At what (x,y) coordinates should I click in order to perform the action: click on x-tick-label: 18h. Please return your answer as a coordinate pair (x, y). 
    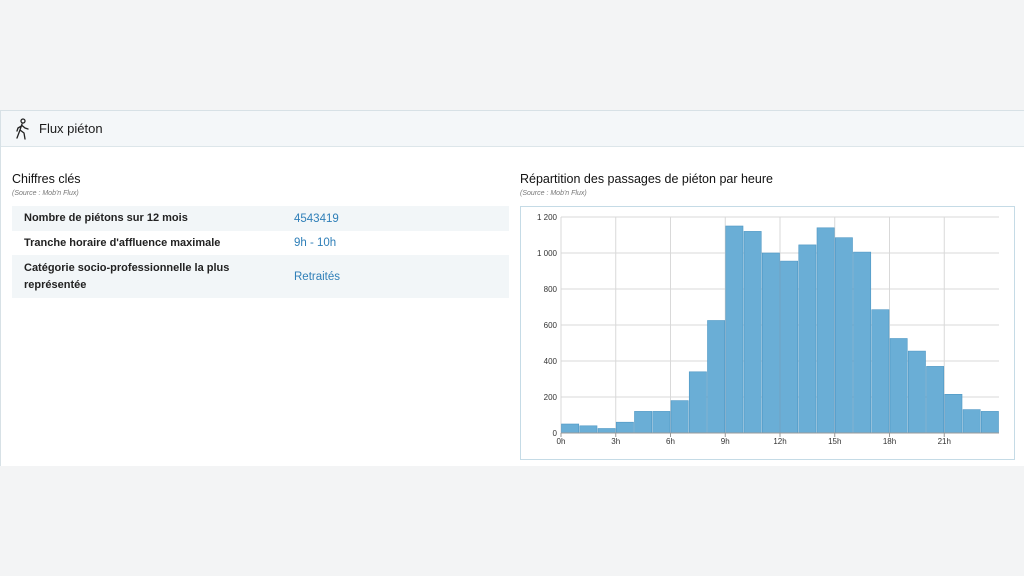
    Looking at the image, I should click on (889, 441).